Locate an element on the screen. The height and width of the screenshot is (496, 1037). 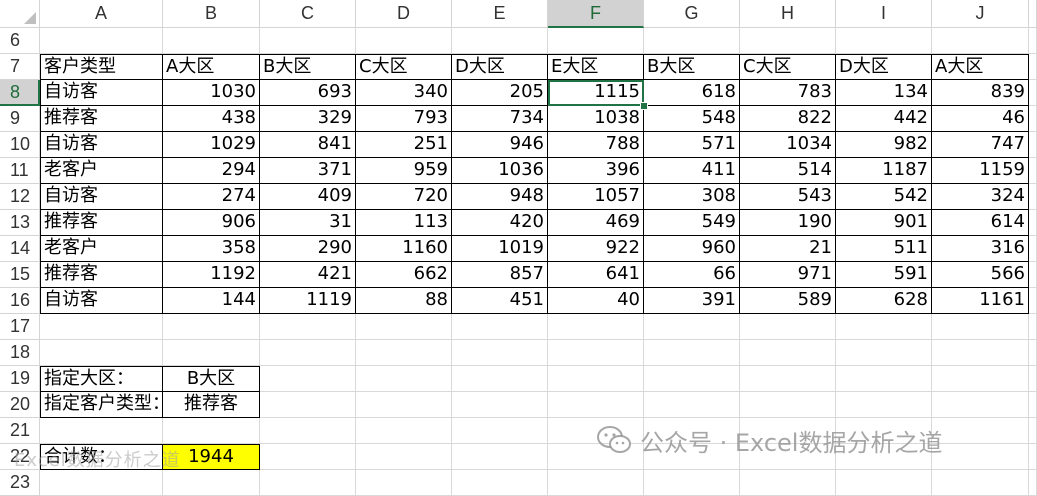
value-cell: 290 is located at coordinates (308, 249).